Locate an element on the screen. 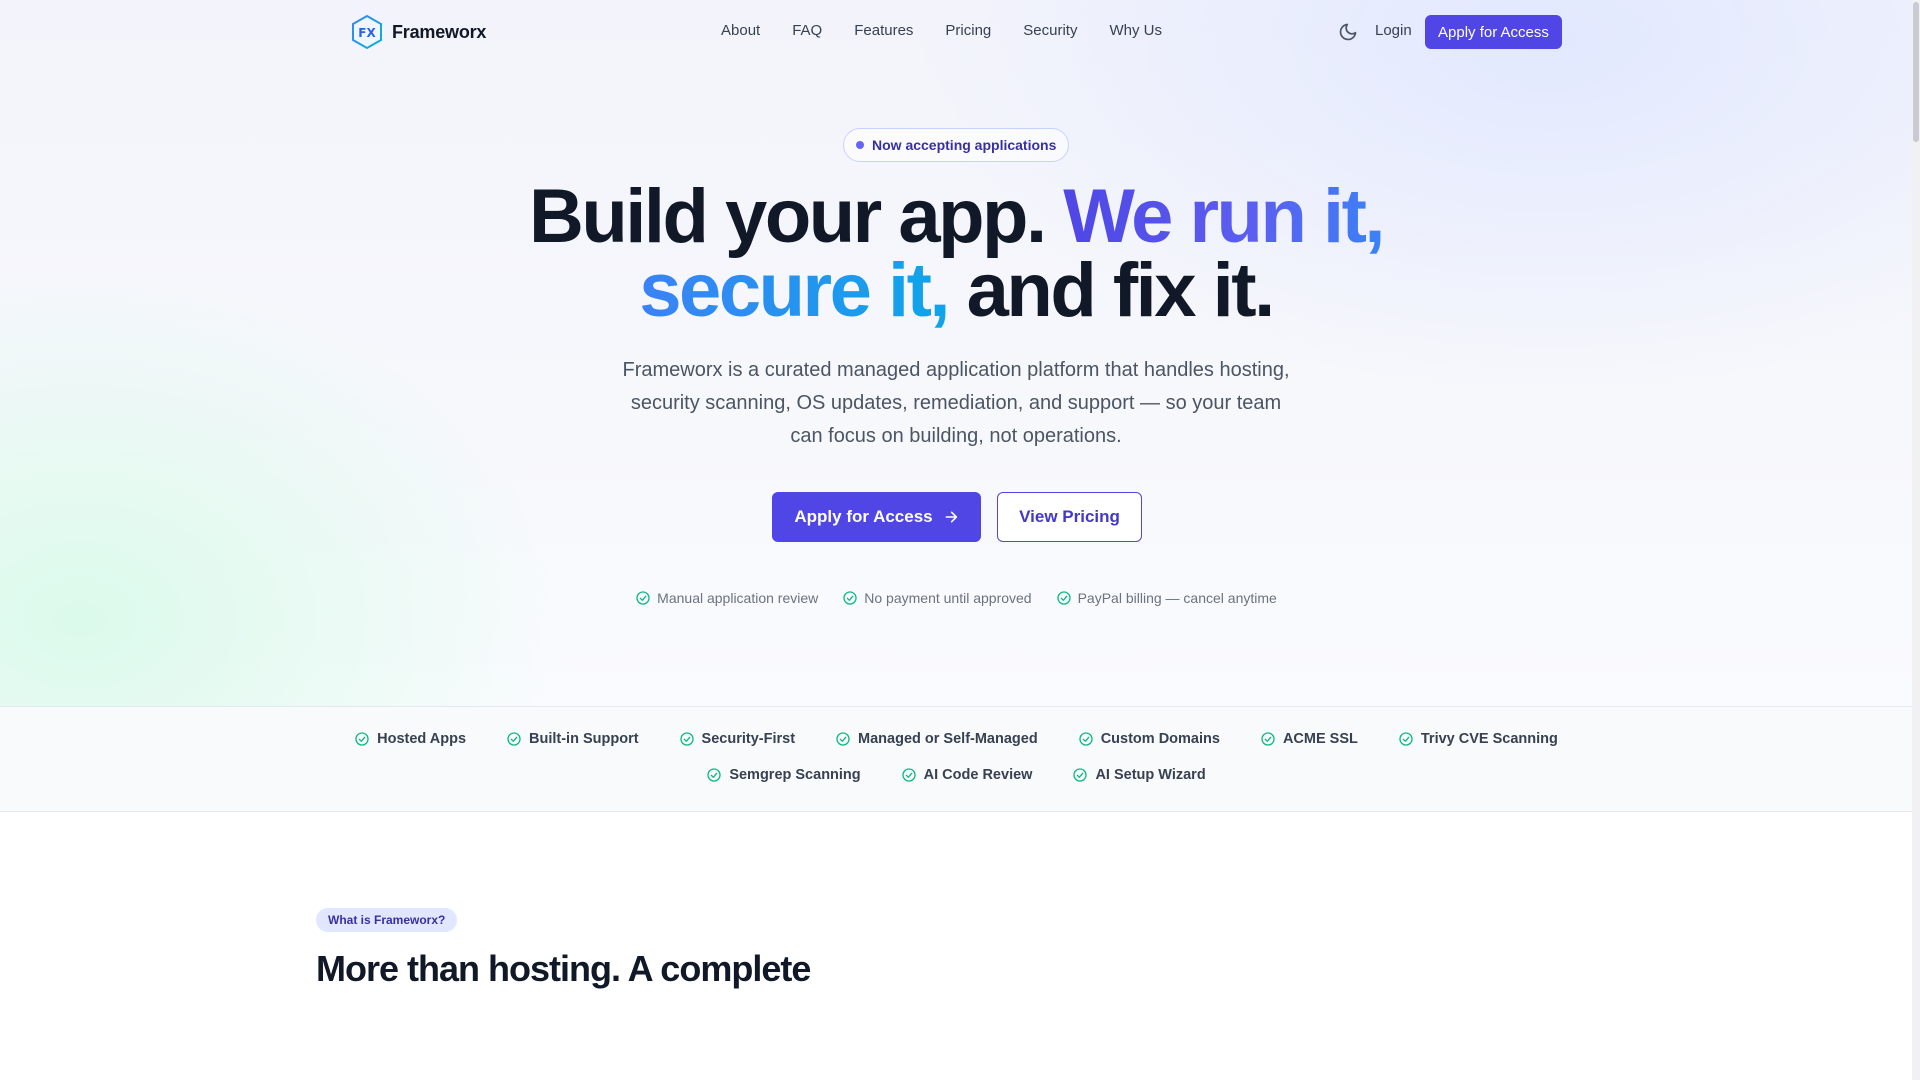 Image resolution: width=1920 pixels, height=1080 pixels. feature-item: AI Code Review is located at coordinates (967, 775).